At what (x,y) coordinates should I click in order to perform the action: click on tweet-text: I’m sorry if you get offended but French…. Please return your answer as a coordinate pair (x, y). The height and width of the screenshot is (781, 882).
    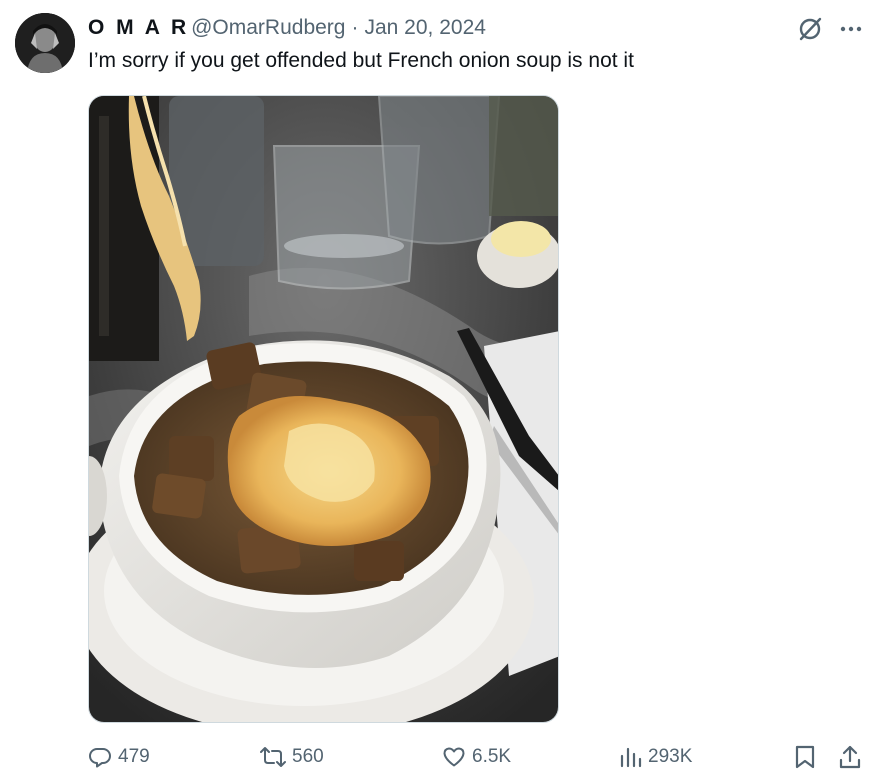
    Looking at the image, I should click on (361, 60).